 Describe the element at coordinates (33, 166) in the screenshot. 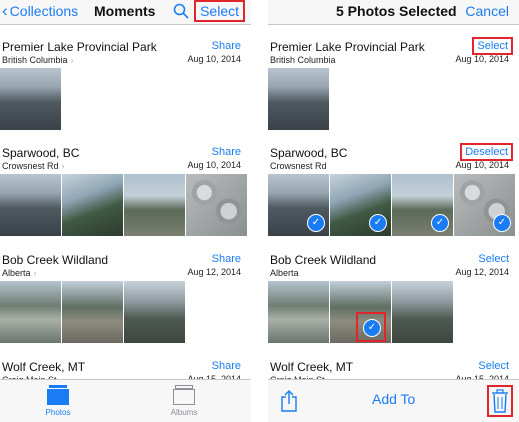

I see `moment-location: Crowsnest Rd ›` at that location.